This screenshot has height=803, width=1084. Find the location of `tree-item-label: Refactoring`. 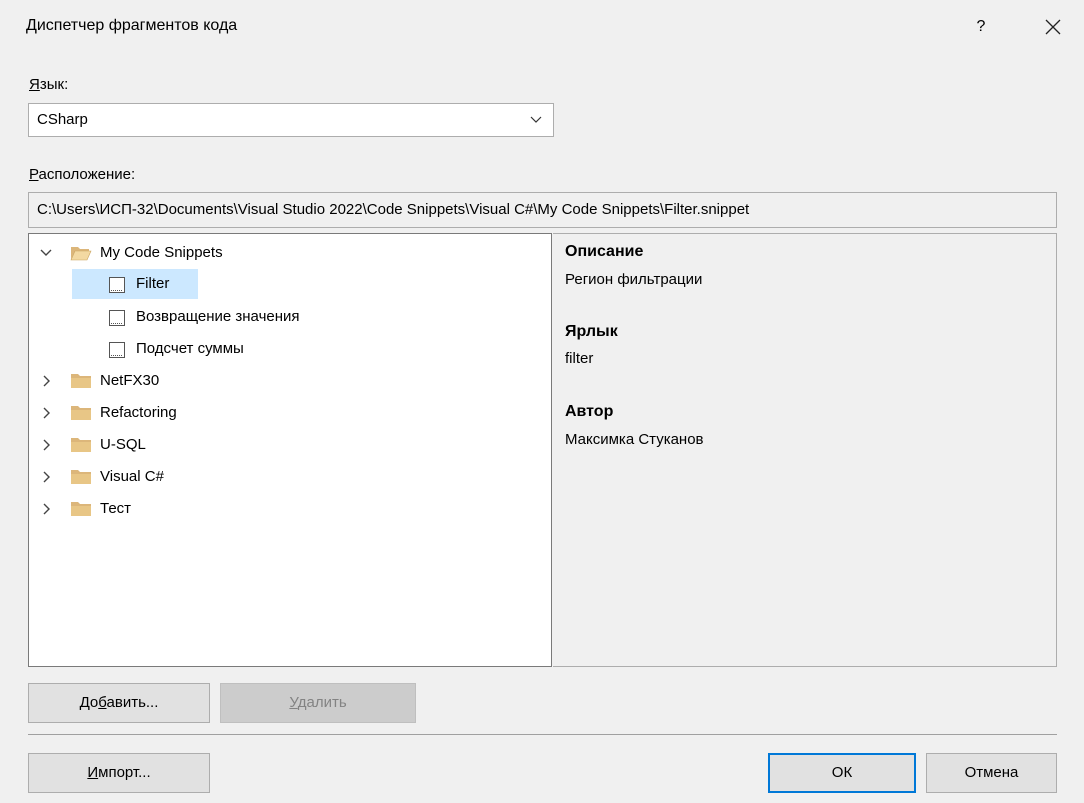

tree-item-label: Refactoring is located at coordinates (138, 412).